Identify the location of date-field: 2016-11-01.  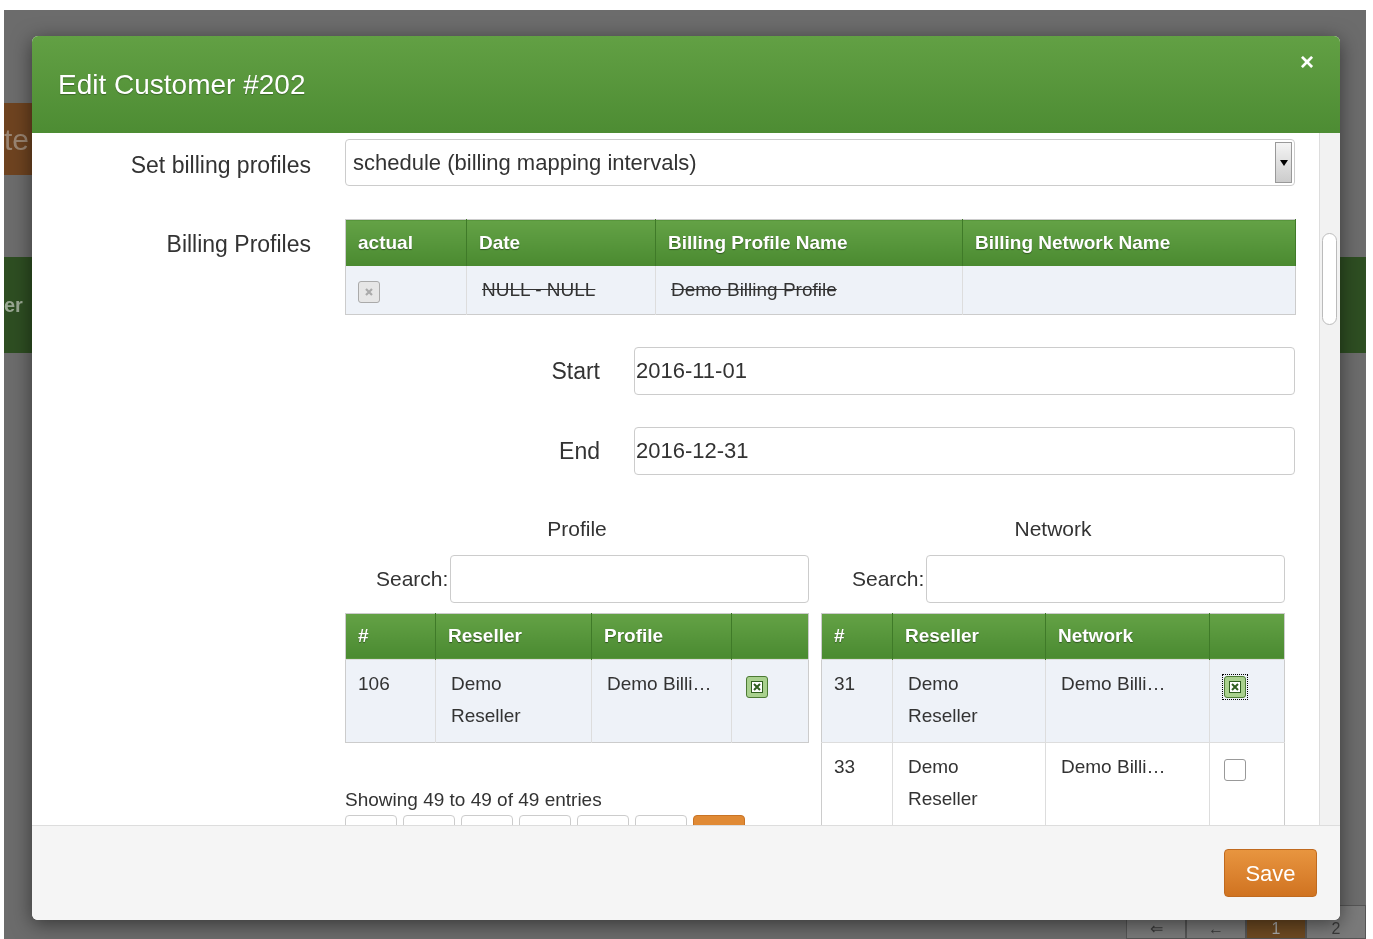
(964, 371).